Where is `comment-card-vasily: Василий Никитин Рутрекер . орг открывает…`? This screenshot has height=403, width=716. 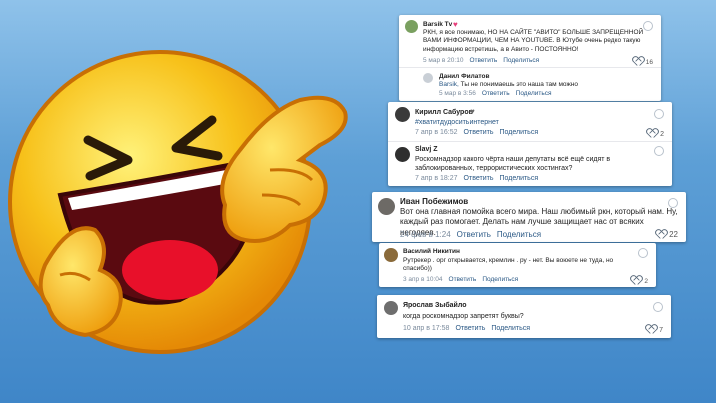
comment-card-vasily: Василий Никитин Рутрекер . орг открывает… is located at coordinates (517, 265).